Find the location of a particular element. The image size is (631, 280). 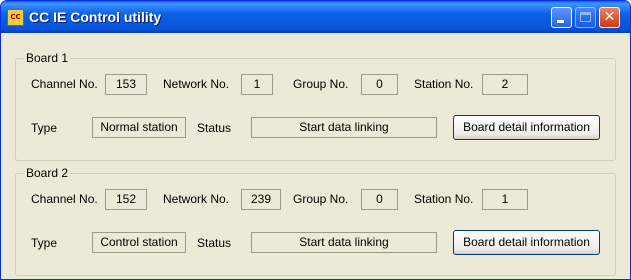

board-2-legend: Board 2 is located at coordinates (47, 173).